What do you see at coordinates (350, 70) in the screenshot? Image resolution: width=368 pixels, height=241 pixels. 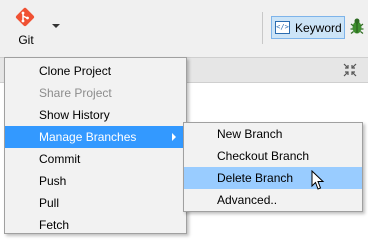 I see `collapse-icon` at bounding box center [350, 70].